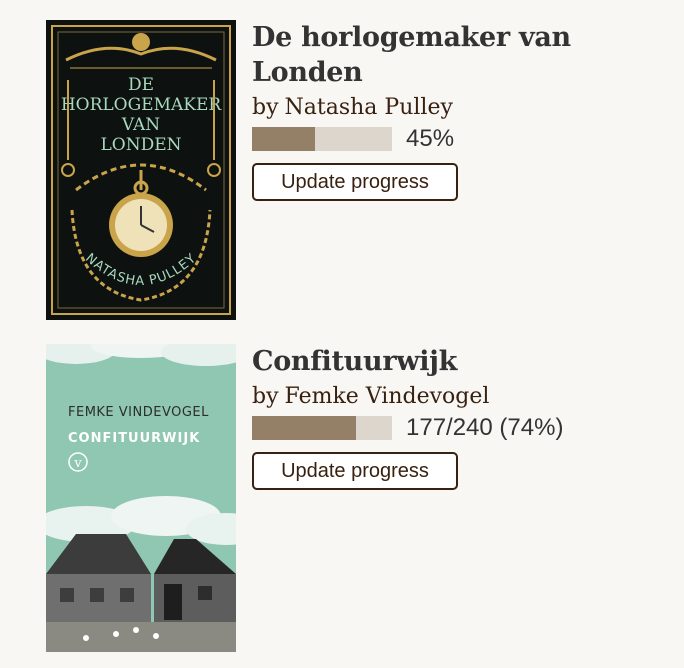  What do you see at coordinates (462, 361) in the screenshot?
I see `book-title: Confituurwijk` at bounding box center [462, 361].